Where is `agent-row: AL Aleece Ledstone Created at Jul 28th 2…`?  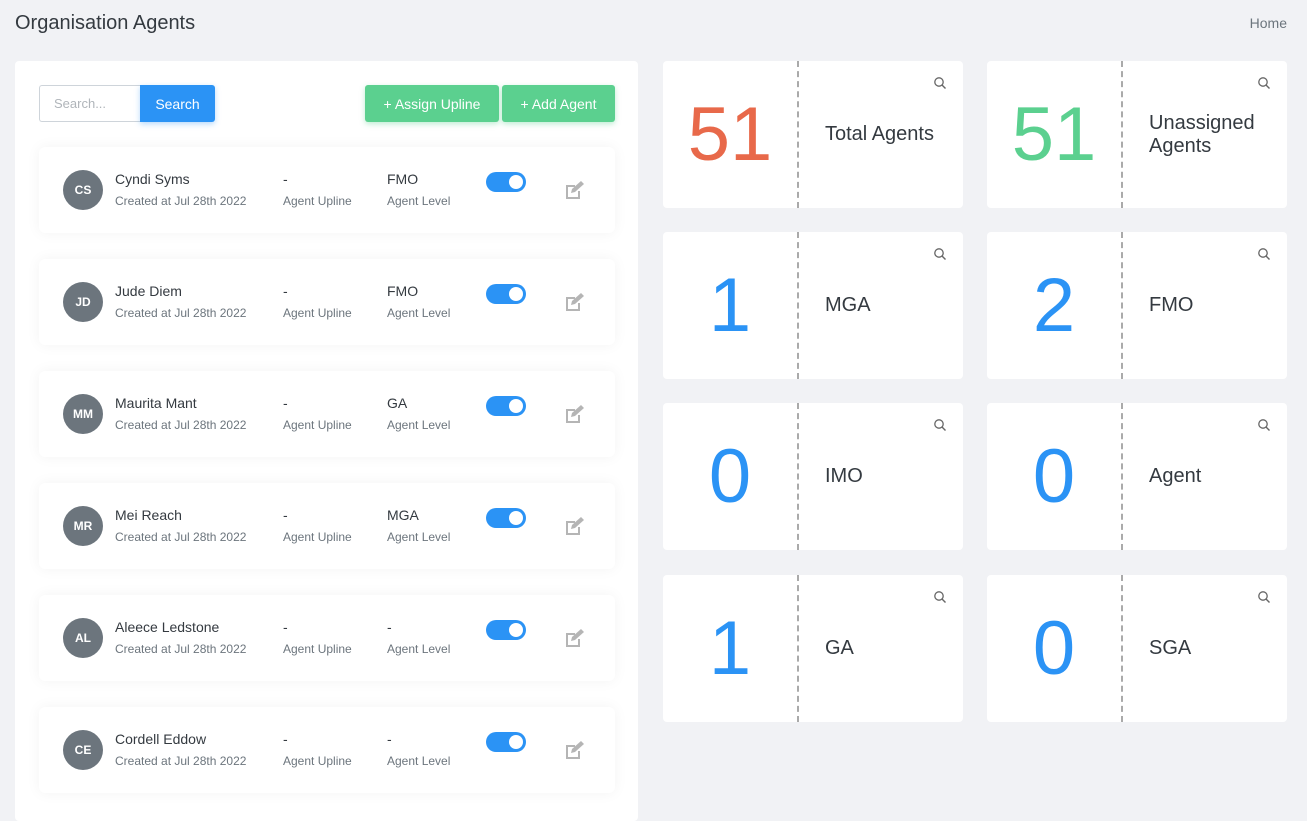
agent-row: AL Aleece Ledstone Created at Jul 28th 2… is located at coordinates (327, 638).